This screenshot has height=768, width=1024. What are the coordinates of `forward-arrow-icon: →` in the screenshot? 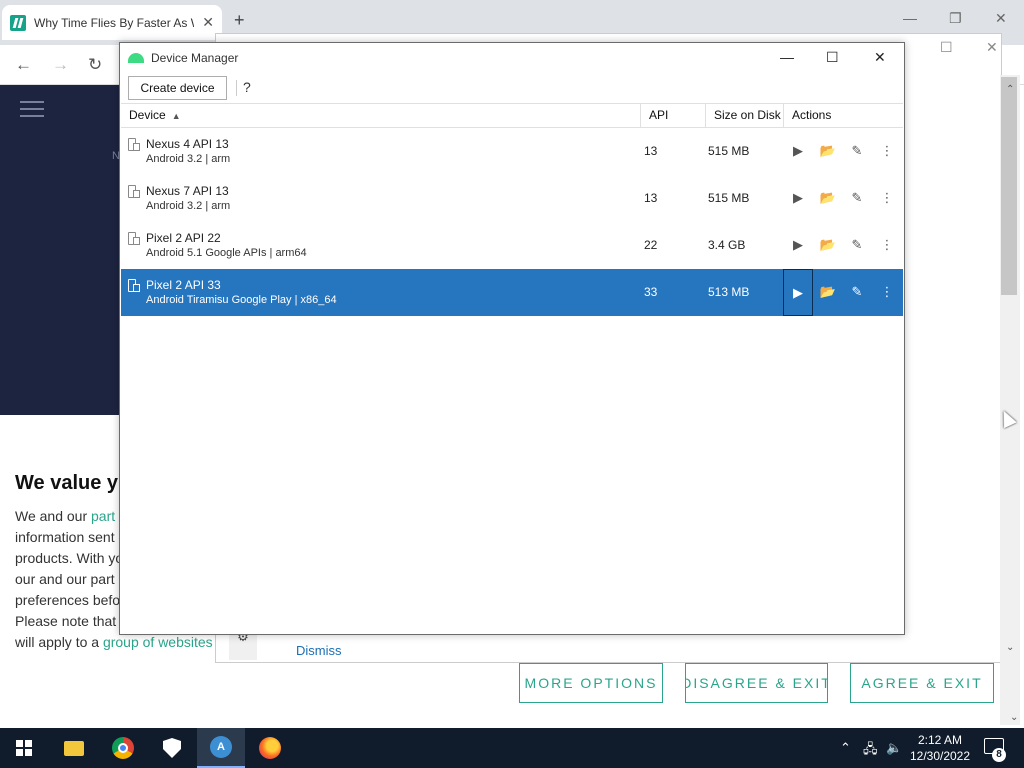 It's located at (60, 65).